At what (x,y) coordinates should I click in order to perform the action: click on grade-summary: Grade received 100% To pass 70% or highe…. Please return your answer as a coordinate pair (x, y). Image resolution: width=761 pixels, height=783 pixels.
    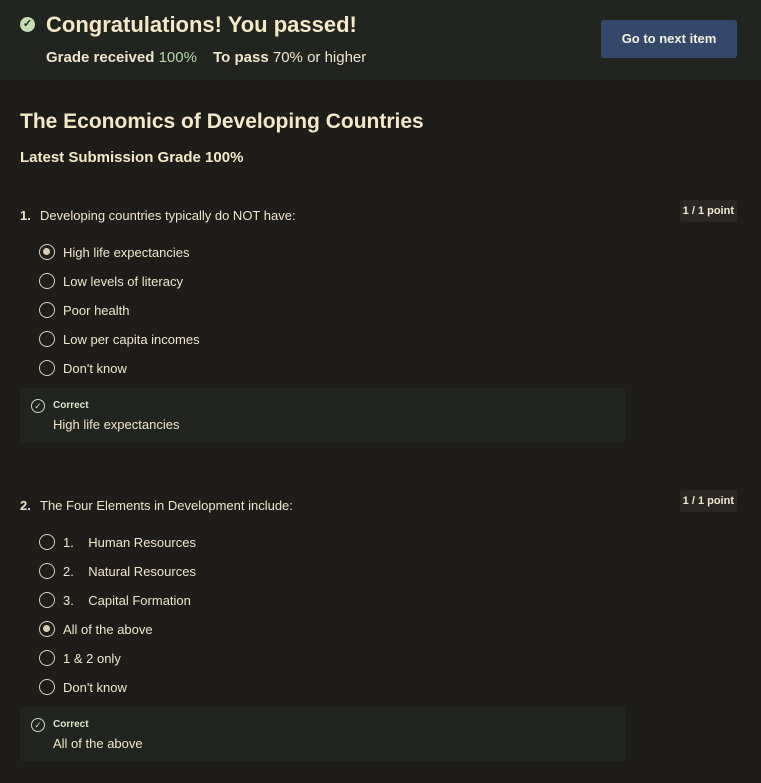
    Looking at the image, I should click on (206, 57).